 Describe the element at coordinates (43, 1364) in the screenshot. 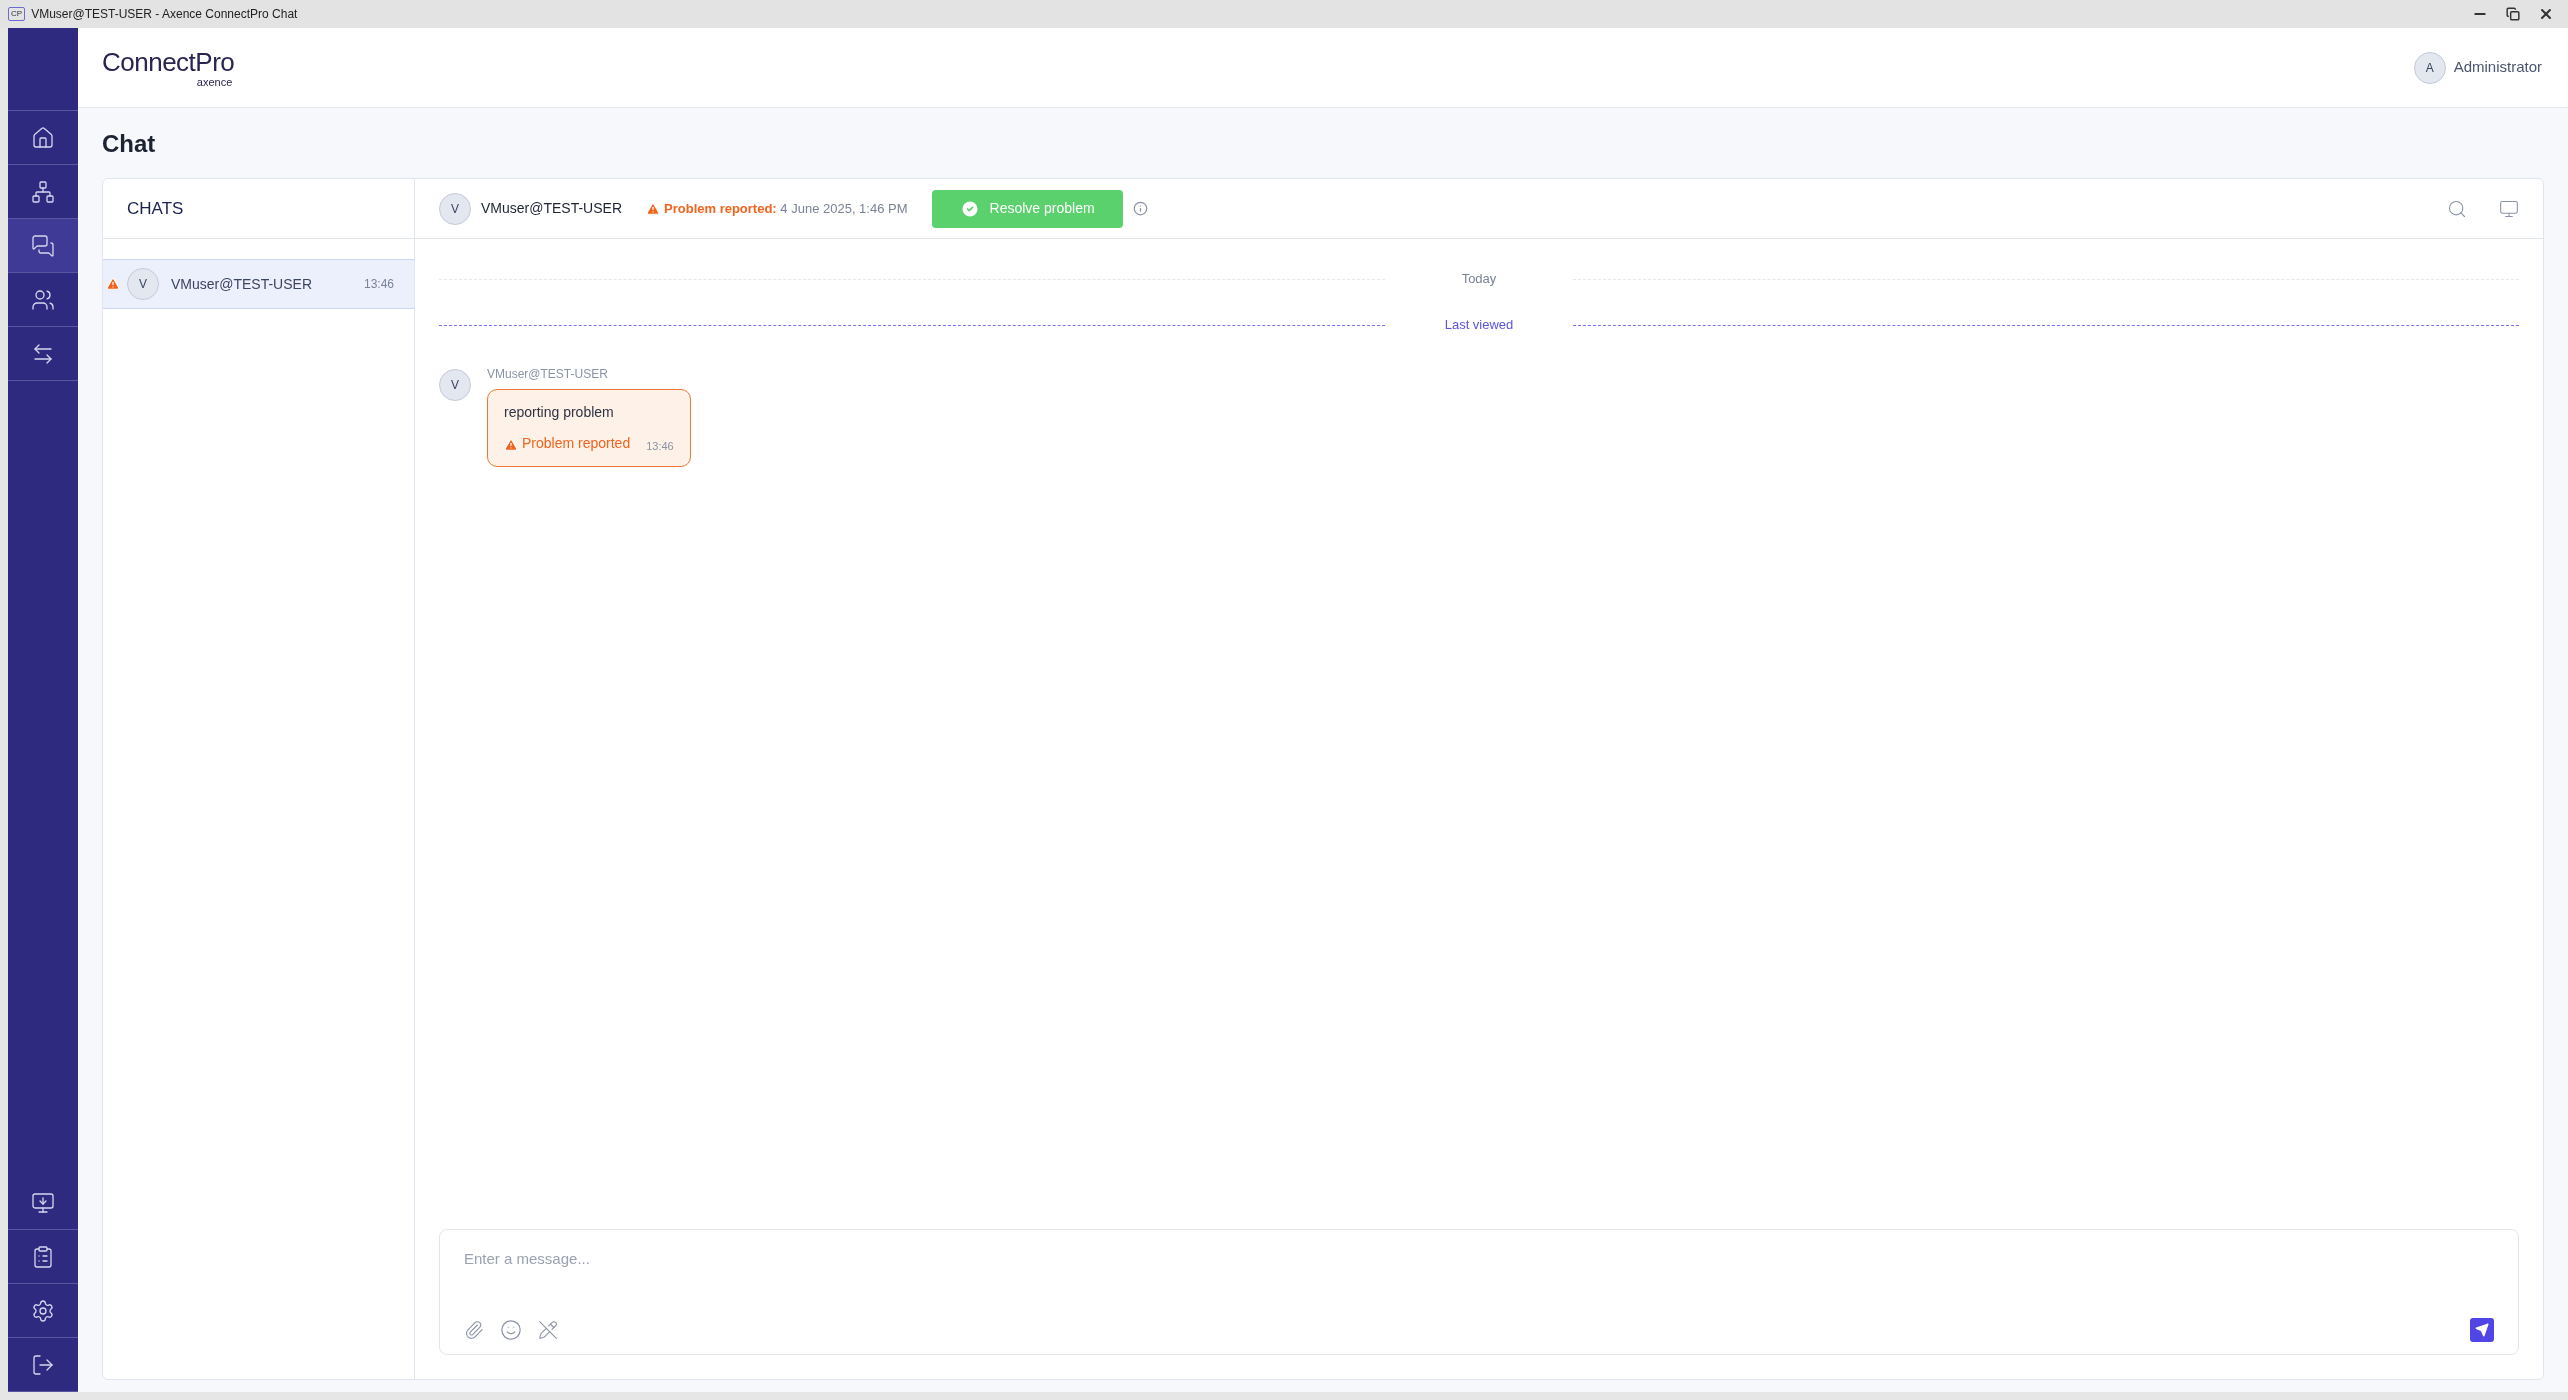

I see `logout-icon` at that location.